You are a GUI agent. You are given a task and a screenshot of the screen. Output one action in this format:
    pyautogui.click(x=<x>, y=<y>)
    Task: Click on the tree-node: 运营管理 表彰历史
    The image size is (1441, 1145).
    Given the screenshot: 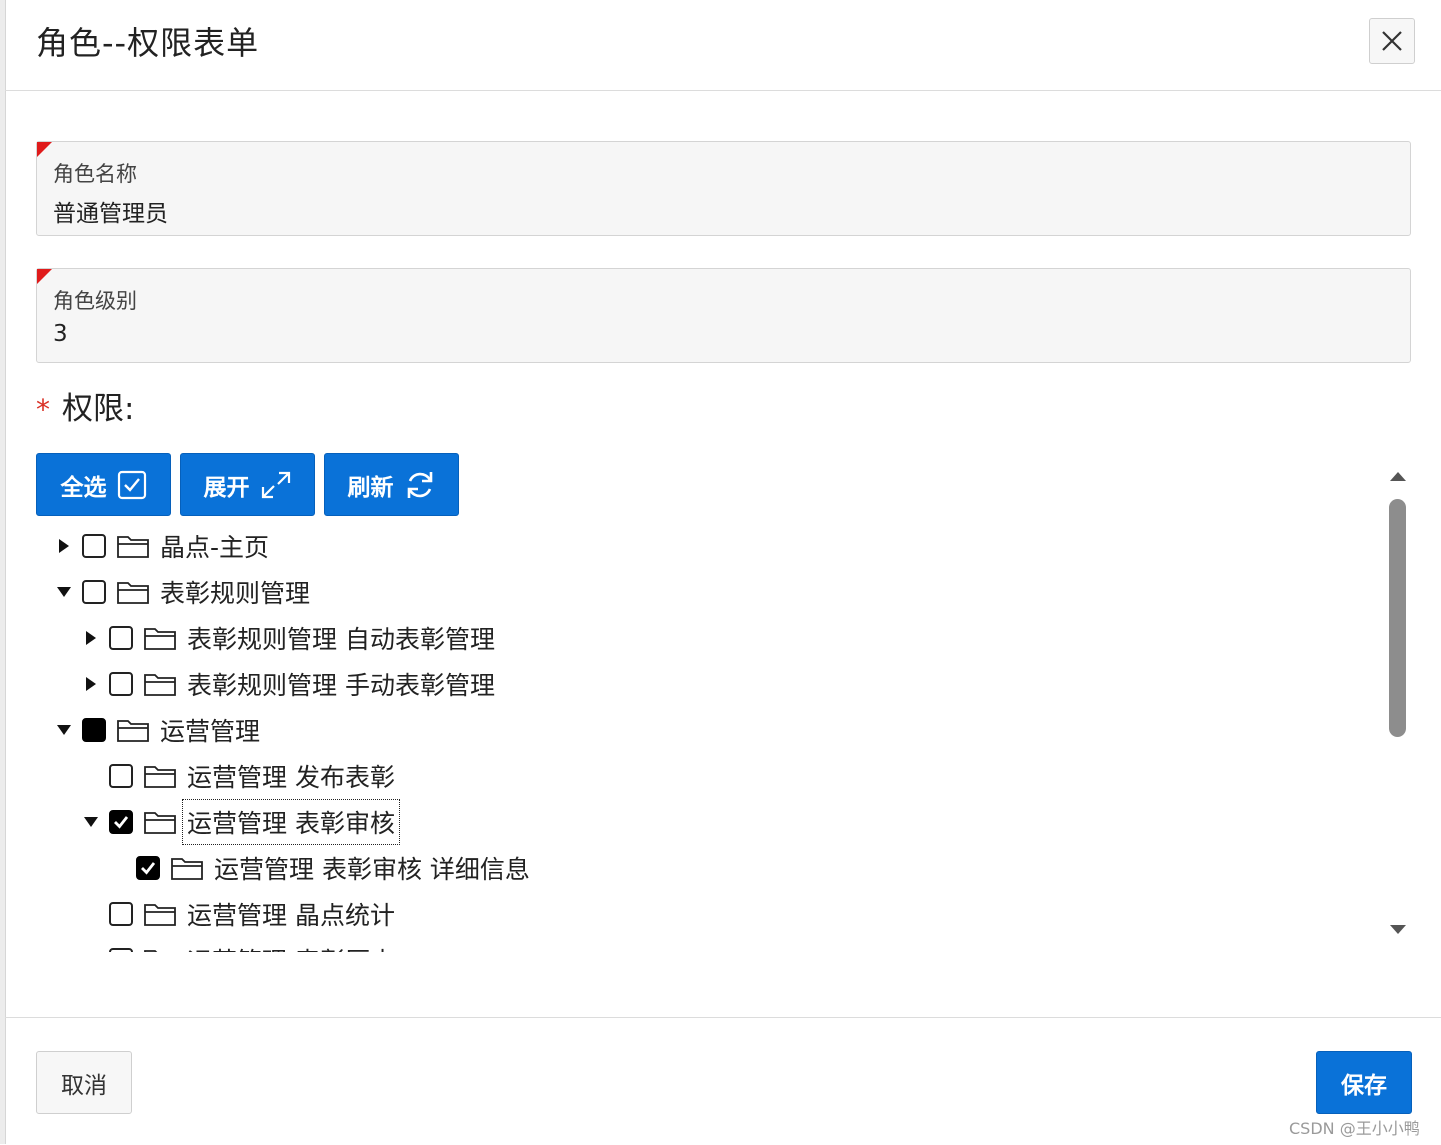 What is the action you would take?
    pyautogui.click(x=238, y=946)
    